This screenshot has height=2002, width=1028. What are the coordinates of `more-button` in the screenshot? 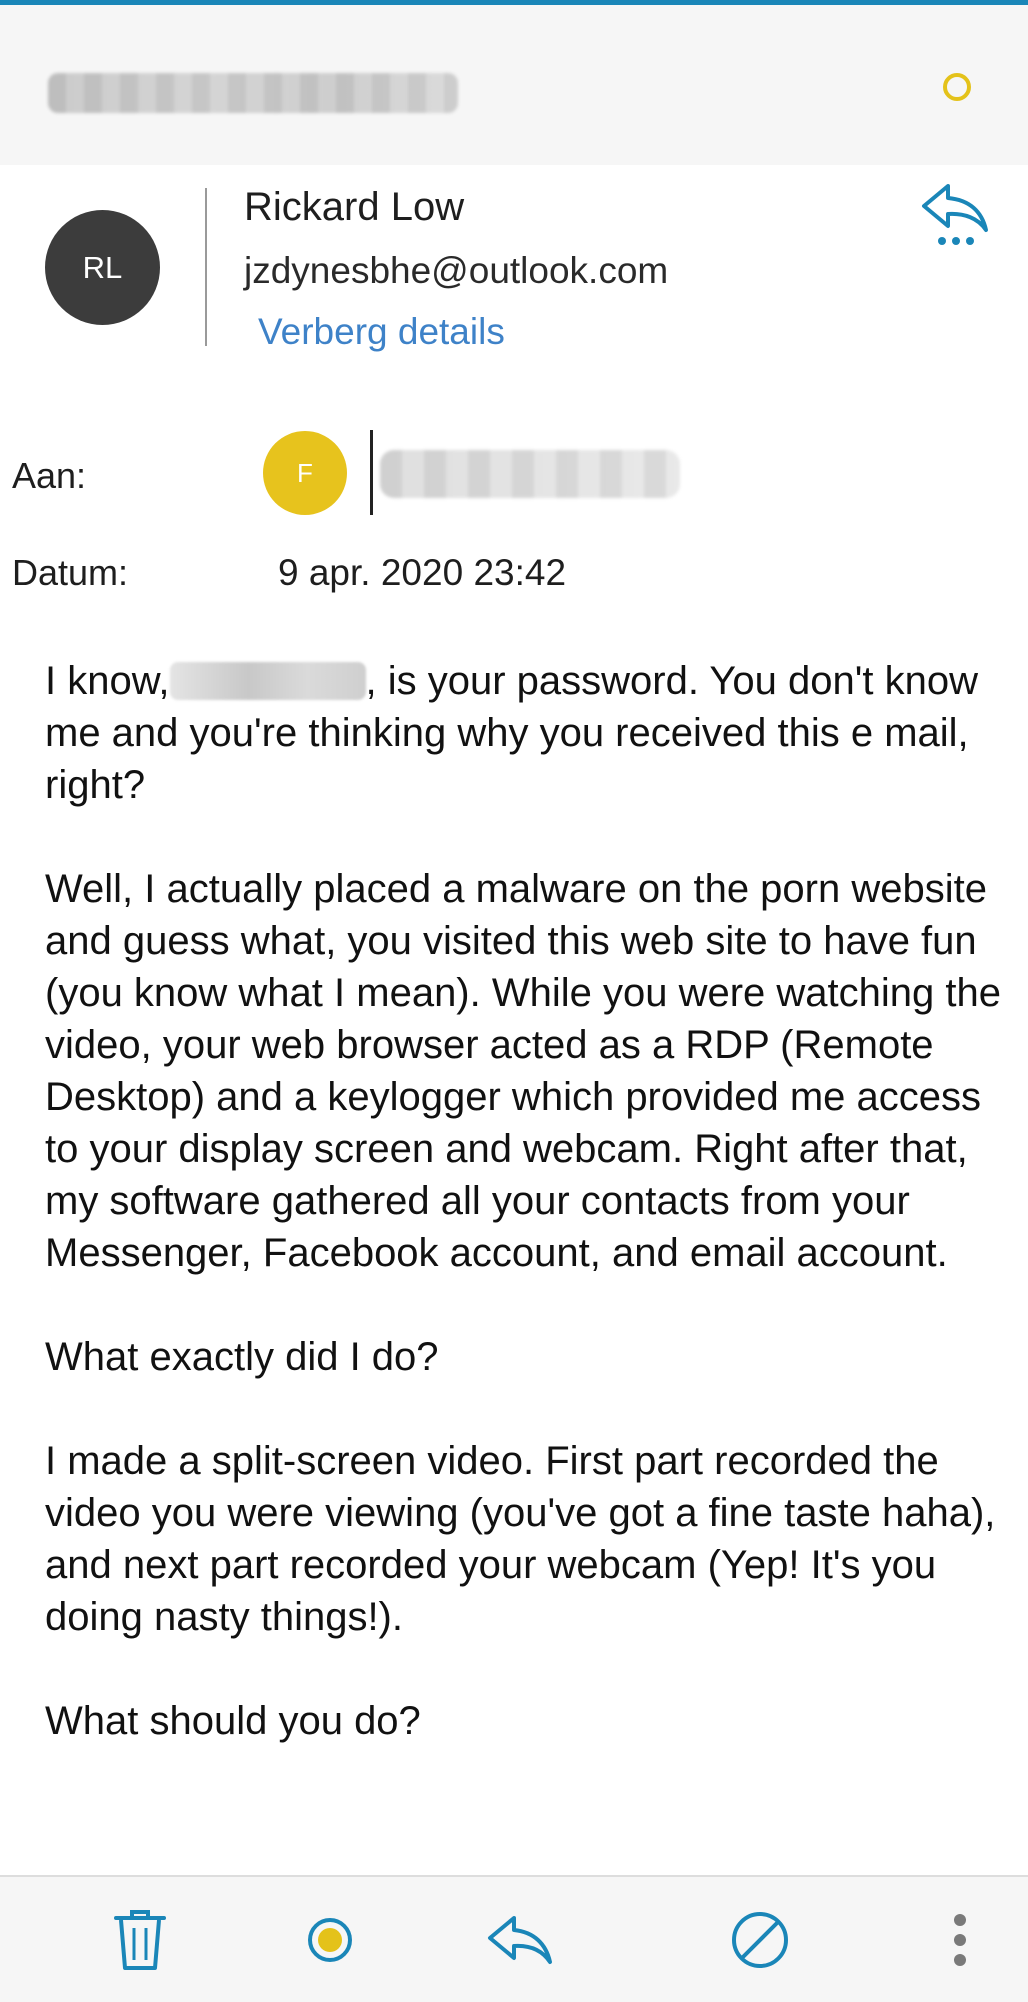 It's located at (960, 1939).